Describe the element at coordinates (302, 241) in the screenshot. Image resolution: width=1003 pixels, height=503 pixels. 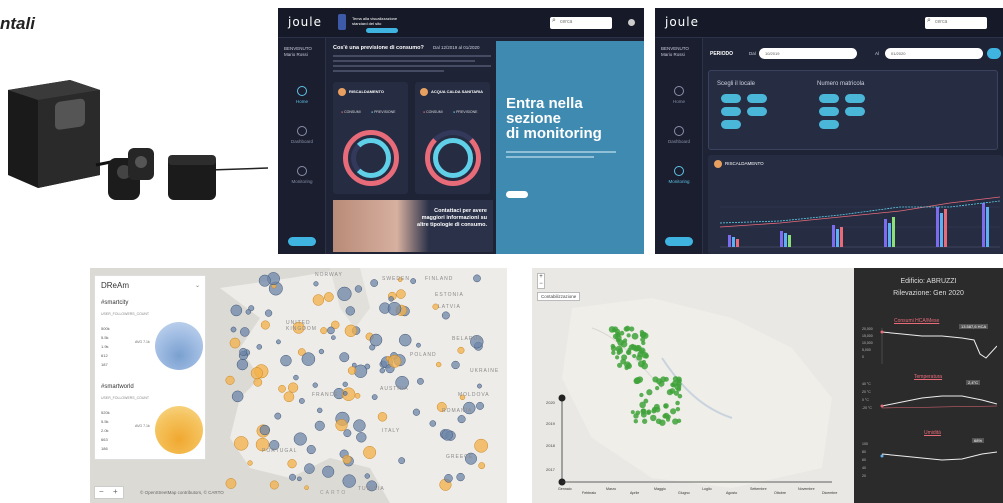
I see `sidebar-action-button` at that location.